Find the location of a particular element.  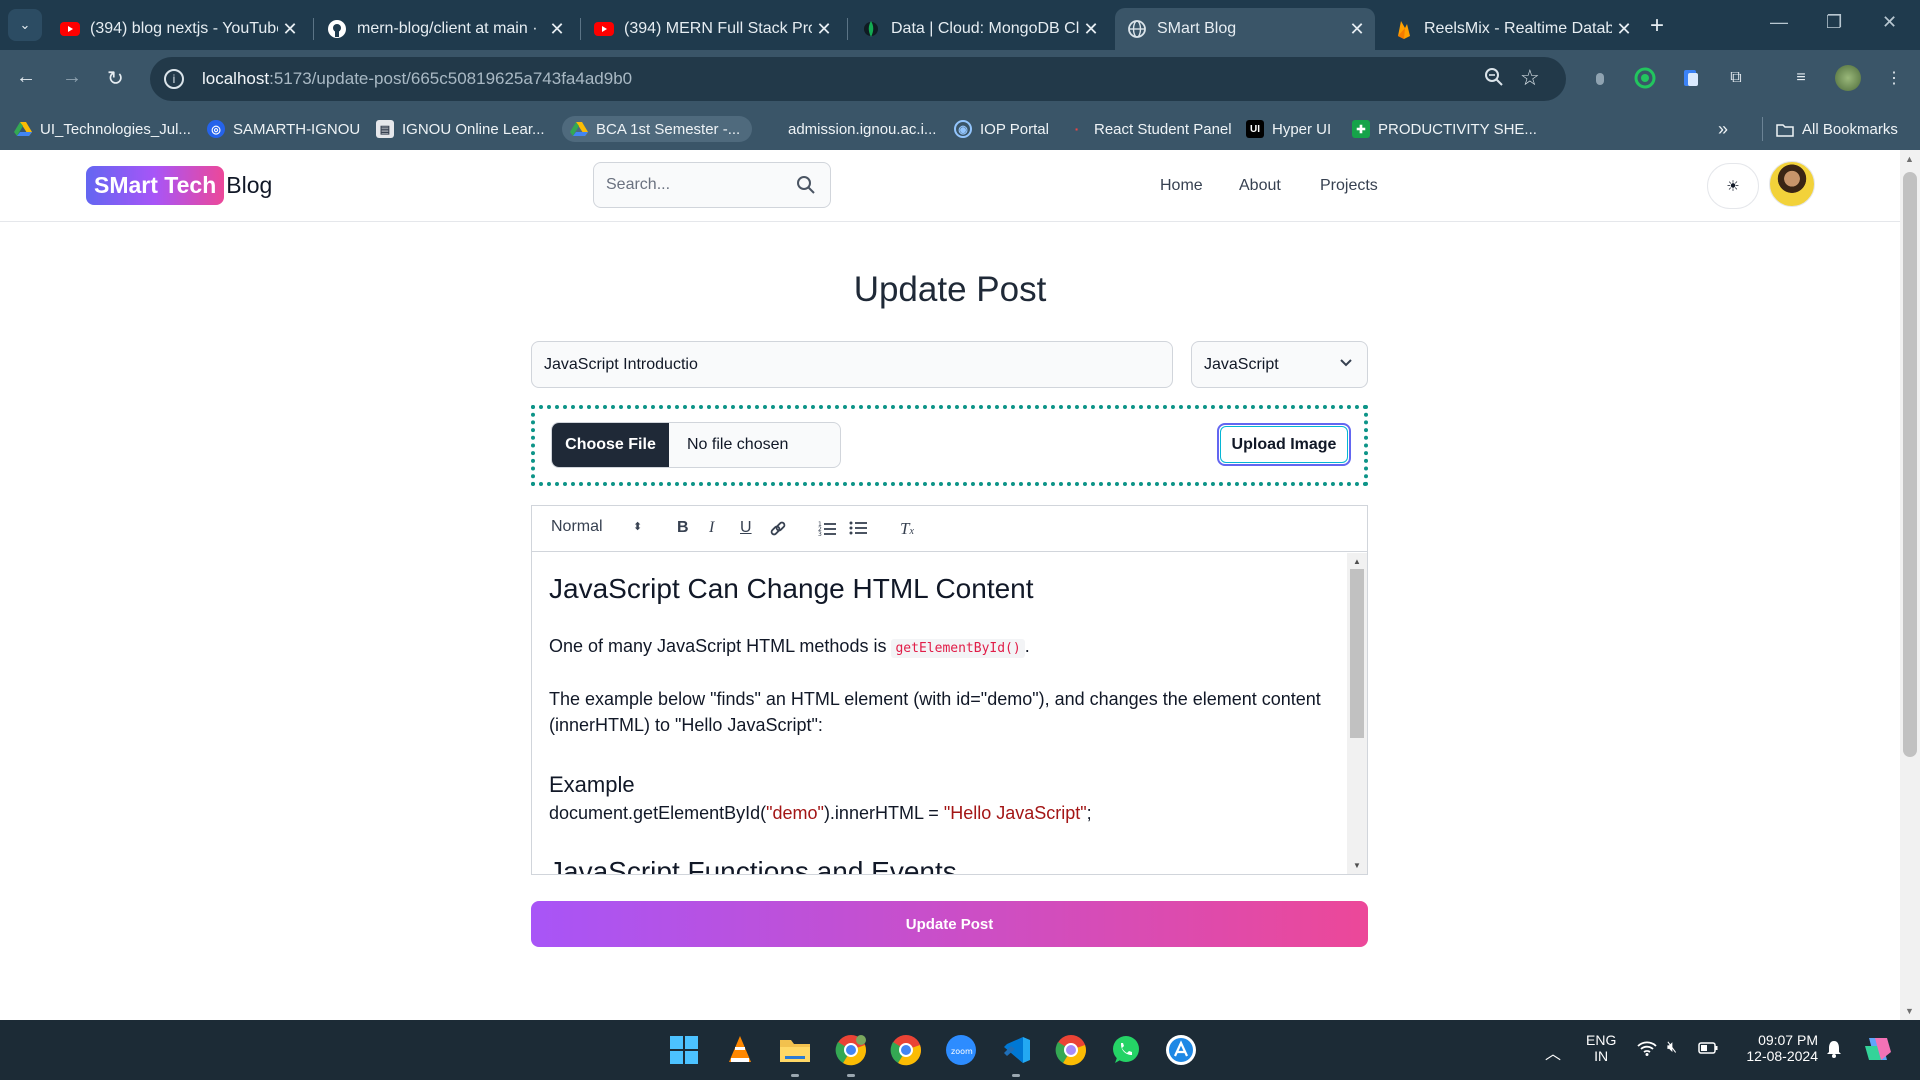

tab-search-button: ⌄ is located at coordinates (25, 25).